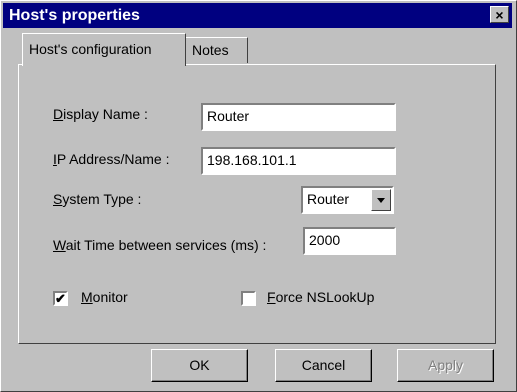  What do you see at coordinates (100, 114) in the screenshot?
I see `display-name-label: Display Name :` at bounding box center [100, 114].